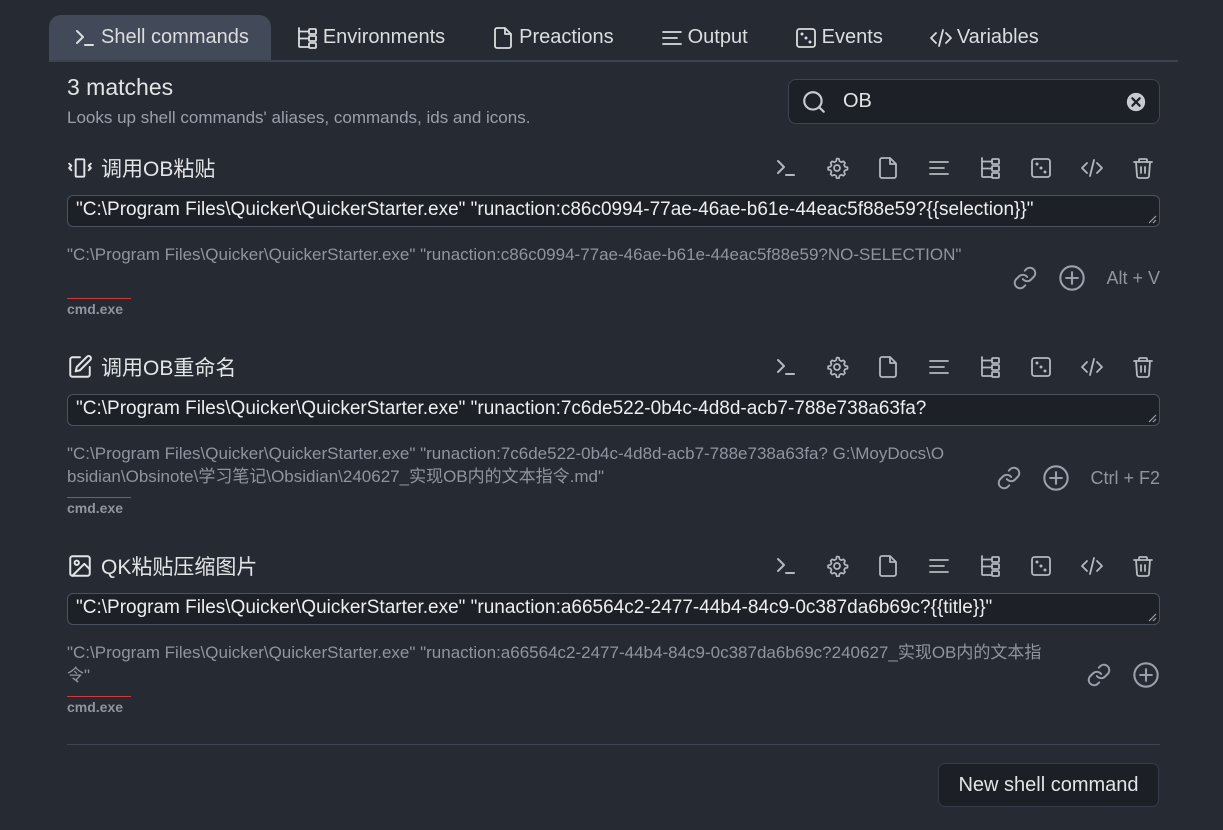  What do you see at coordinates (974, 101) in the screenshot?
I see `search-input: OB` at bounding box center [974, 101].